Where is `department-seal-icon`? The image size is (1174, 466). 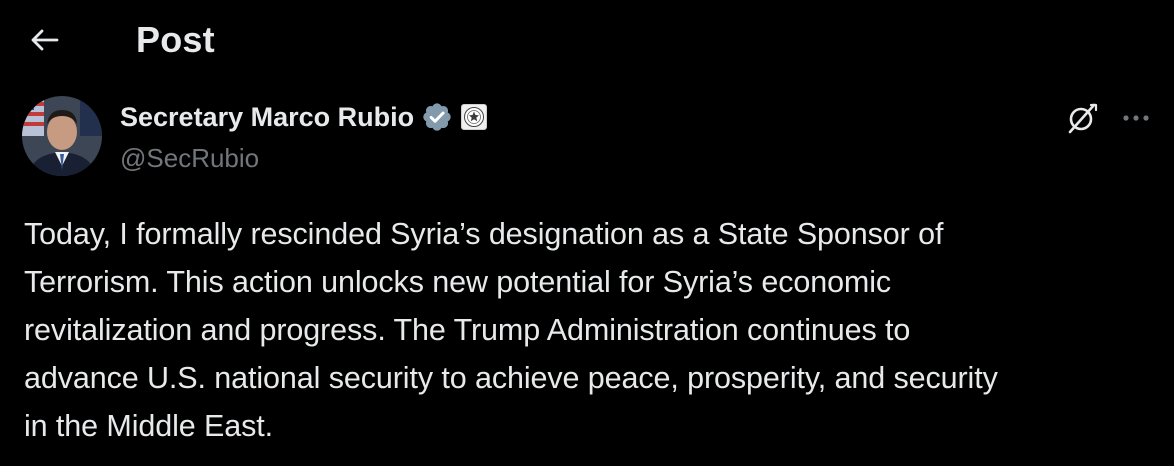
department-seal-icon is located at coordinates (474, 117).